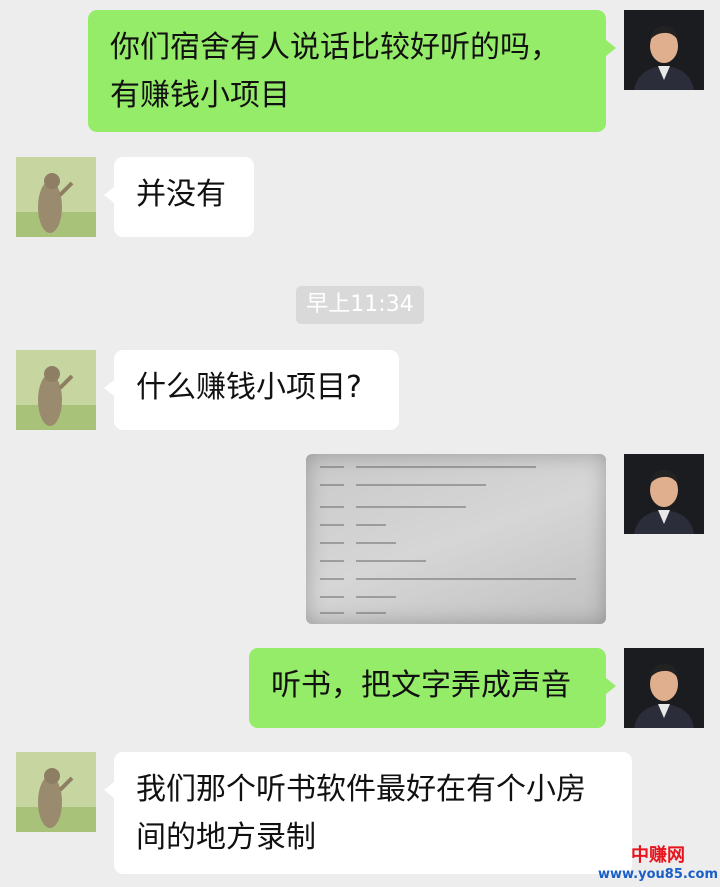 This screenshot has width=720, height=887. I want to click on image-message, so click(456, 539).